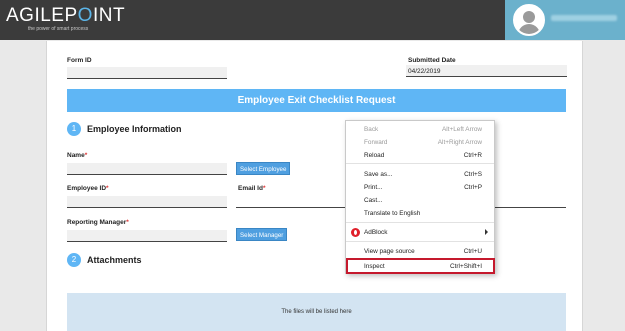  I want to click on attachments-dropzone: The files will be listed here, so click(316, 312).